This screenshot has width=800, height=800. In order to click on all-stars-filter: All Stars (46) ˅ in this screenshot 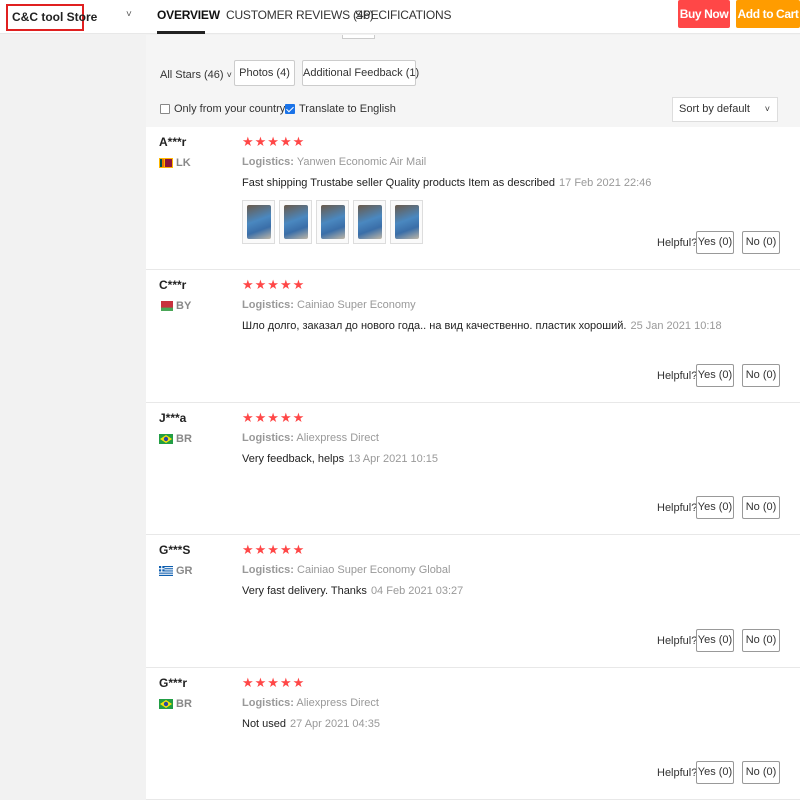, I will do `click(196, 75)`.